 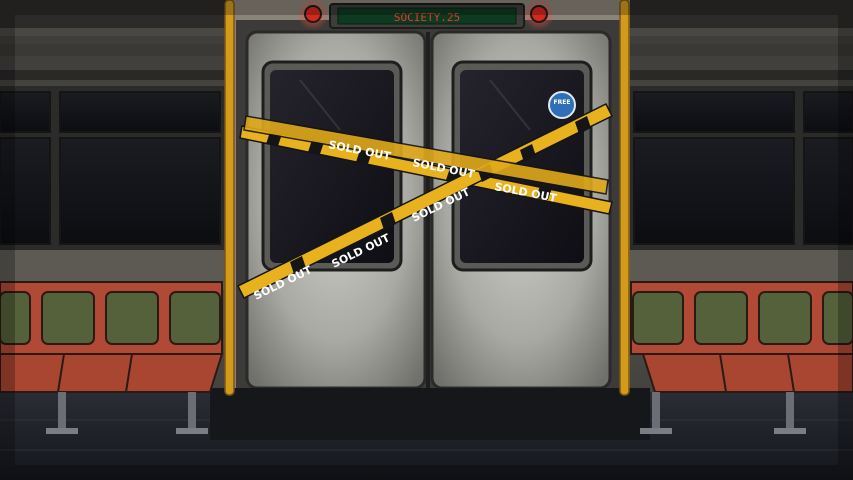 What do you see at coordinates (624, 198) in the screenshot?
I see `right-pole` at bounding box center [624, 198].